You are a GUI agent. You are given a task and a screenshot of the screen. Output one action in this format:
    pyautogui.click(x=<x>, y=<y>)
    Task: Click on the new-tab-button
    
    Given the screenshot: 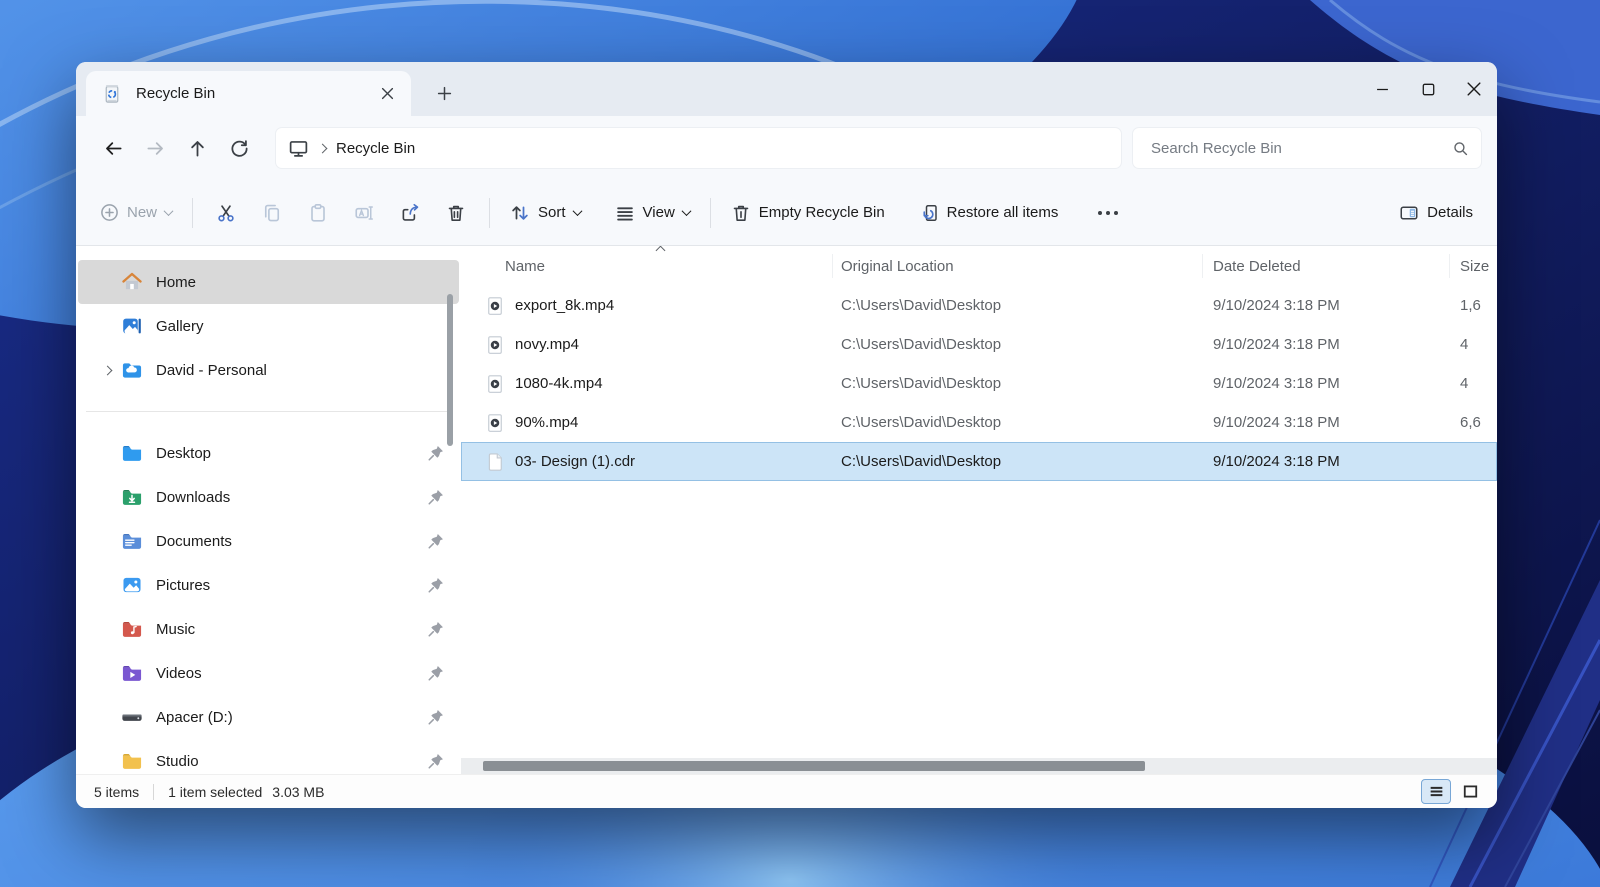 What is the action you would take?
    pyautogui.click(x=444, y=93)
    